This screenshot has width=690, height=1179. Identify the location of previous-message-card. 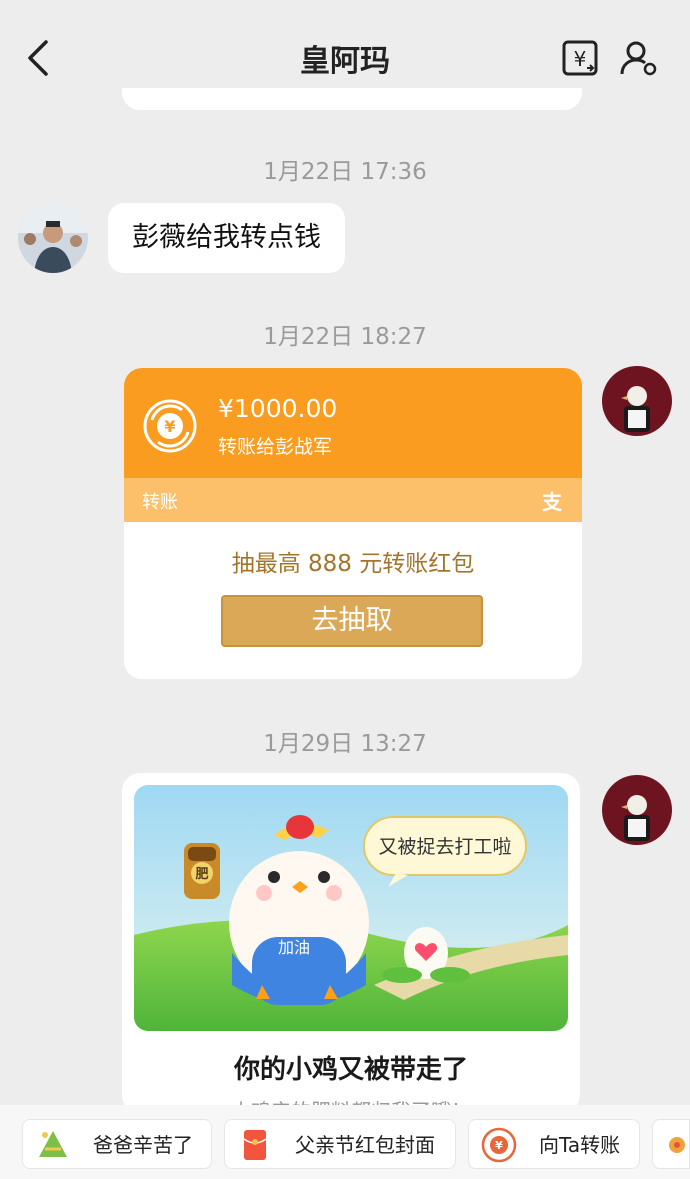
(352, 99).